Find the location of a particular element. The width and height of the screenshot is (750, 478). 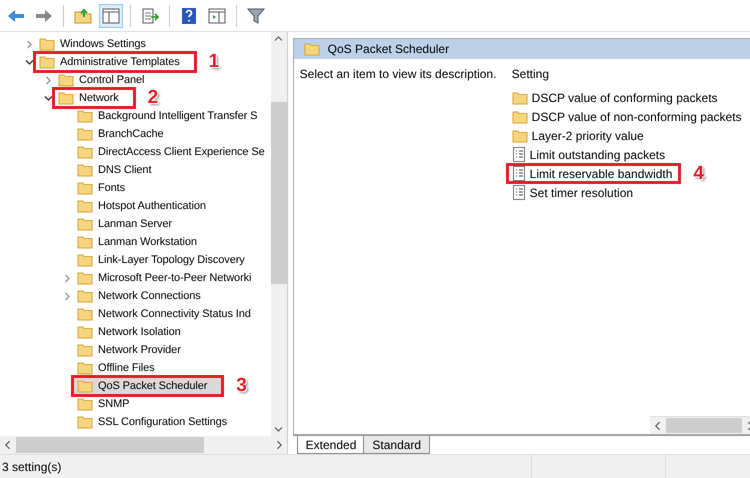

description-text: Select an item to view its description. is located at coordinates (398, 74).